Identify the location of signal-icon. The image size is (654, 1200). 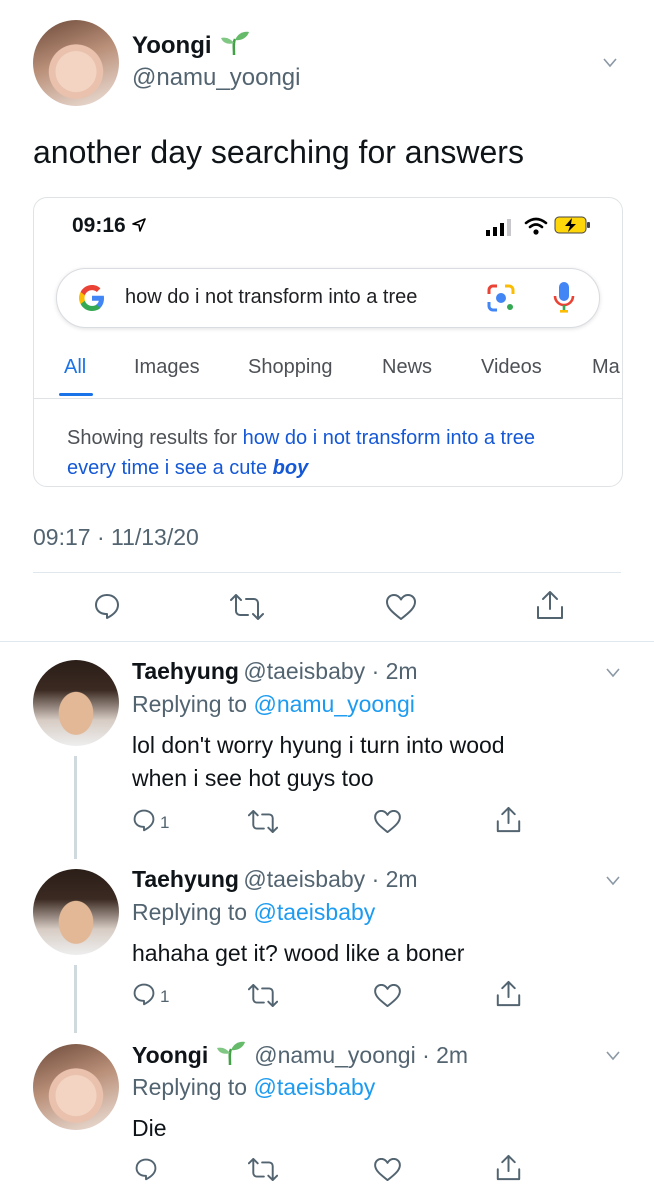
(499, 229).